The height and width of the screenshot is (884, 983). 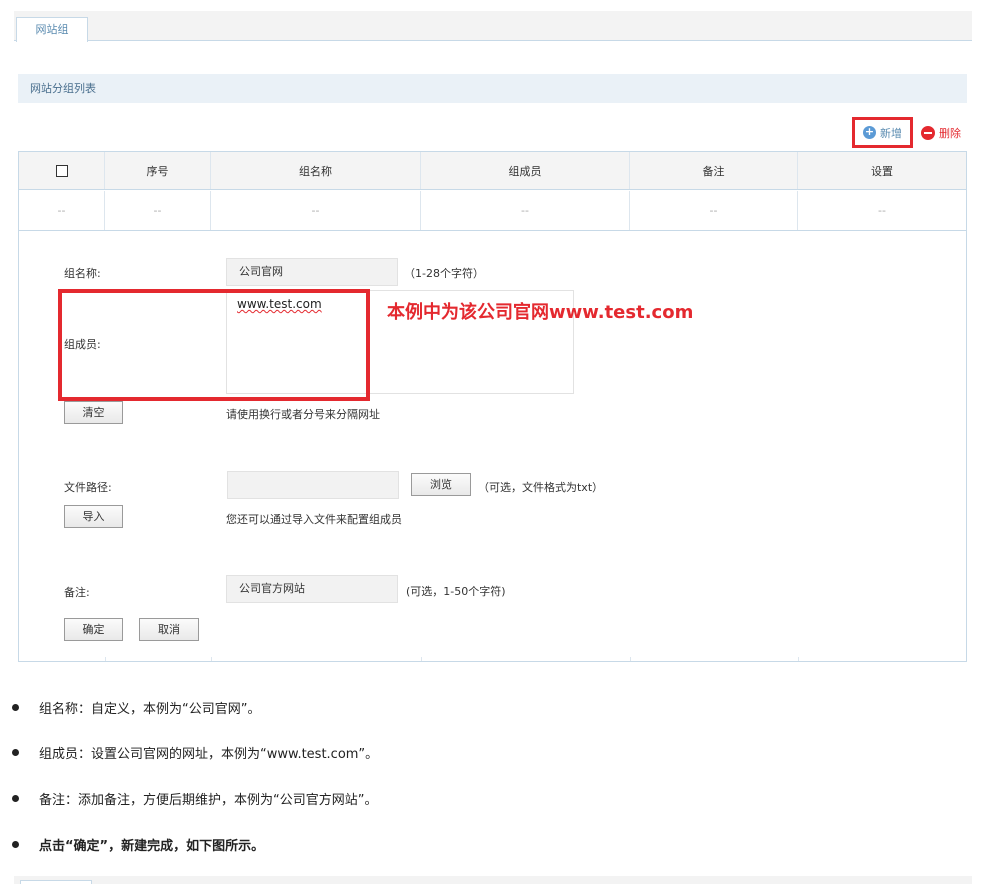 I want to click on select-all-checkbox, so click(x=61, y=170).